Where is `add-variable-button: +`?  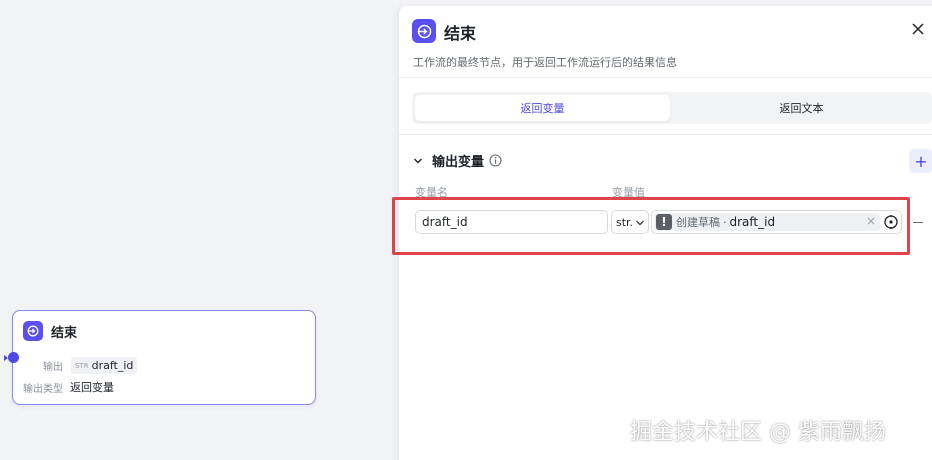 add-variable-button: + is located at coordinates (920, 161).